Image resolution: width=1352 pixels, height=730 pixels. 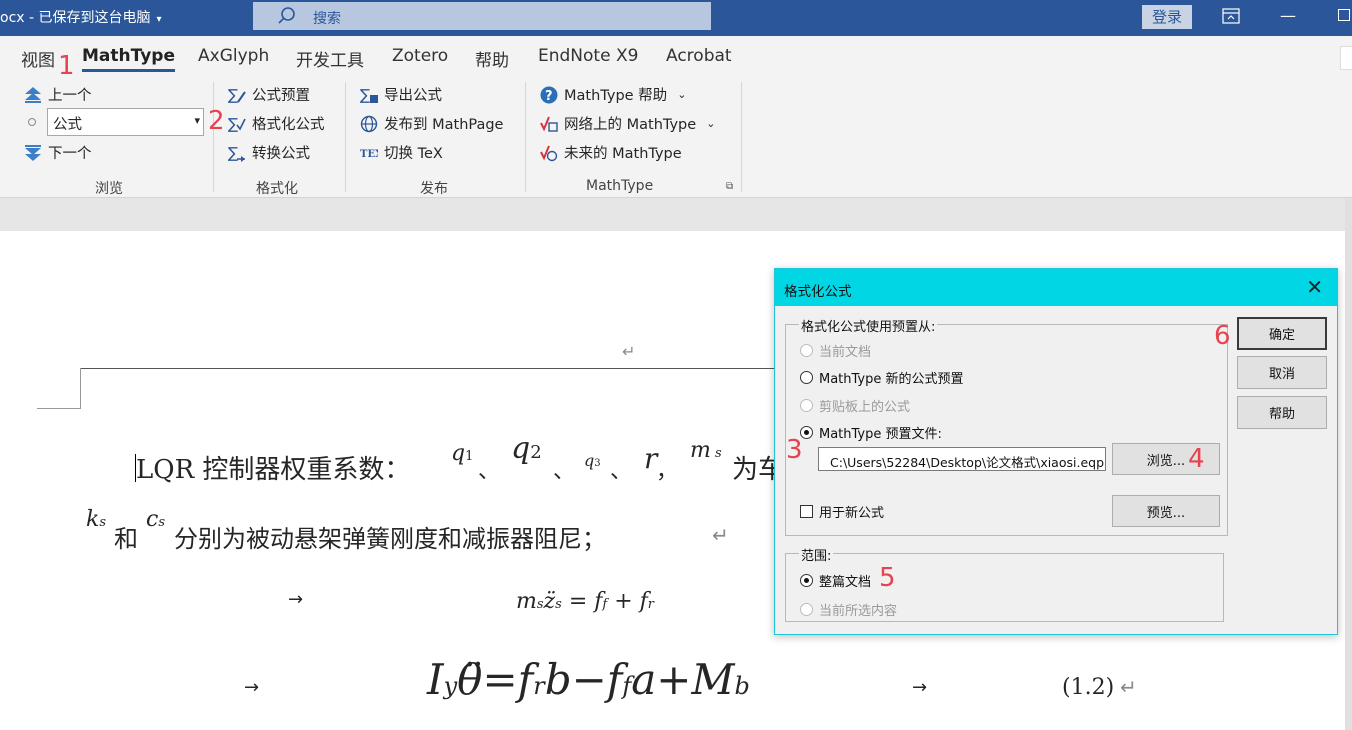 I want to click on radio-mathtype-preset-file: MathType 预置文件:, so click(x=871, y=432).